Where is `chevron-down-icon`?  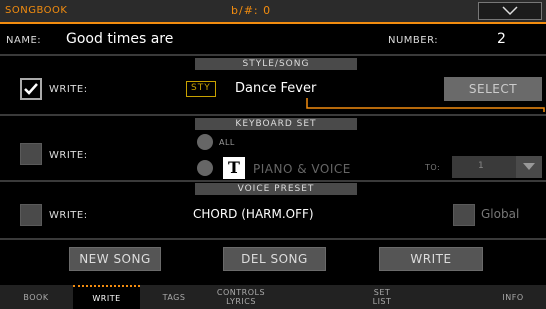 chevron-down-icon is located at coordinates (510, 11).